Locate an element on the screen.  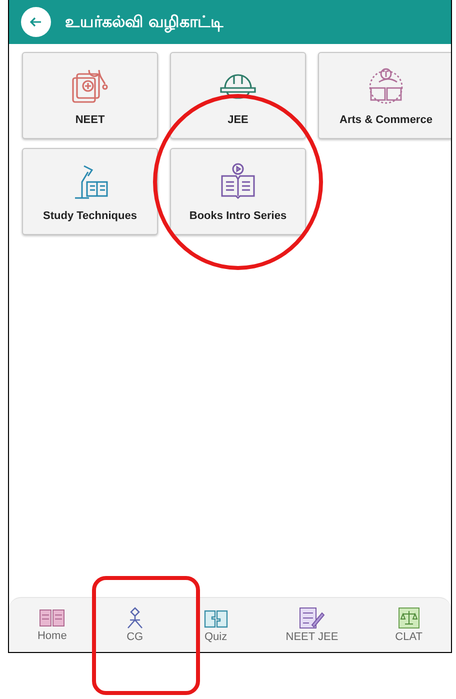
nav-tab: CLAT is located at coordinates (408, 625).